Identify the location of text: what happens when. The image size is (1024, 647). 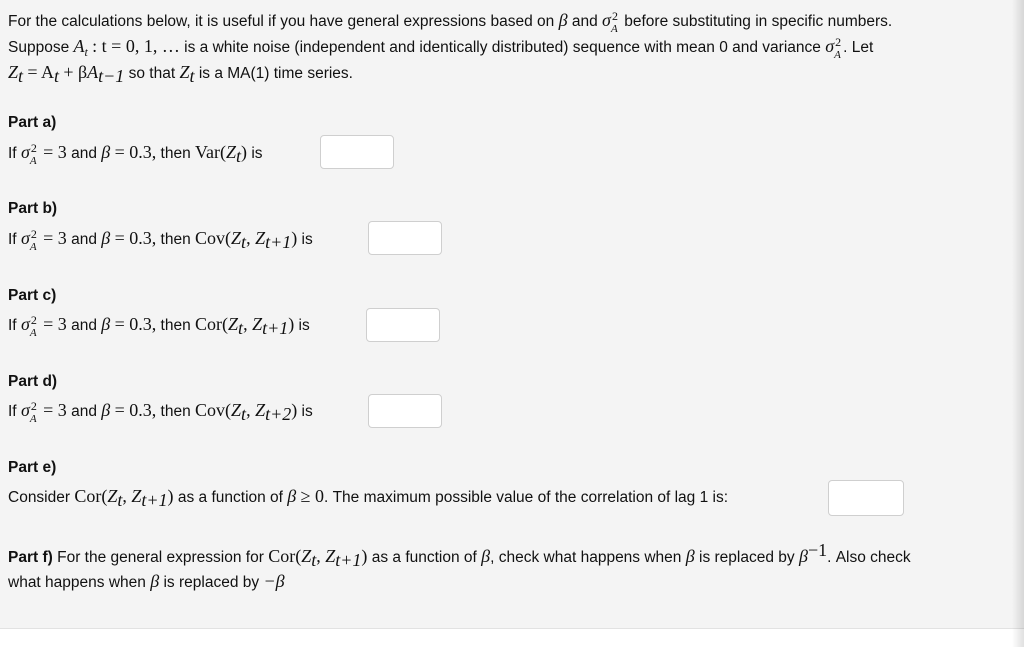
(77, 582).